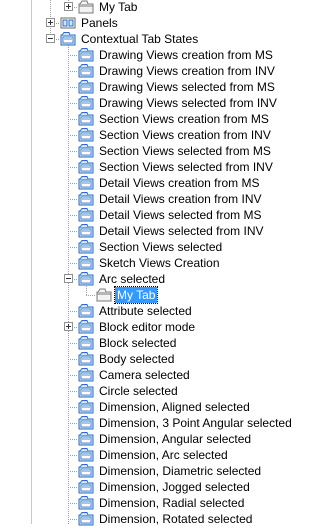 The width and height of the screenshot is (322, 529). What do you see at coordinates (195, 423) in the screenshot?
I see `tree-node-label: Dimension, 3 Point Angular selected` at bounding box center [195, 423].